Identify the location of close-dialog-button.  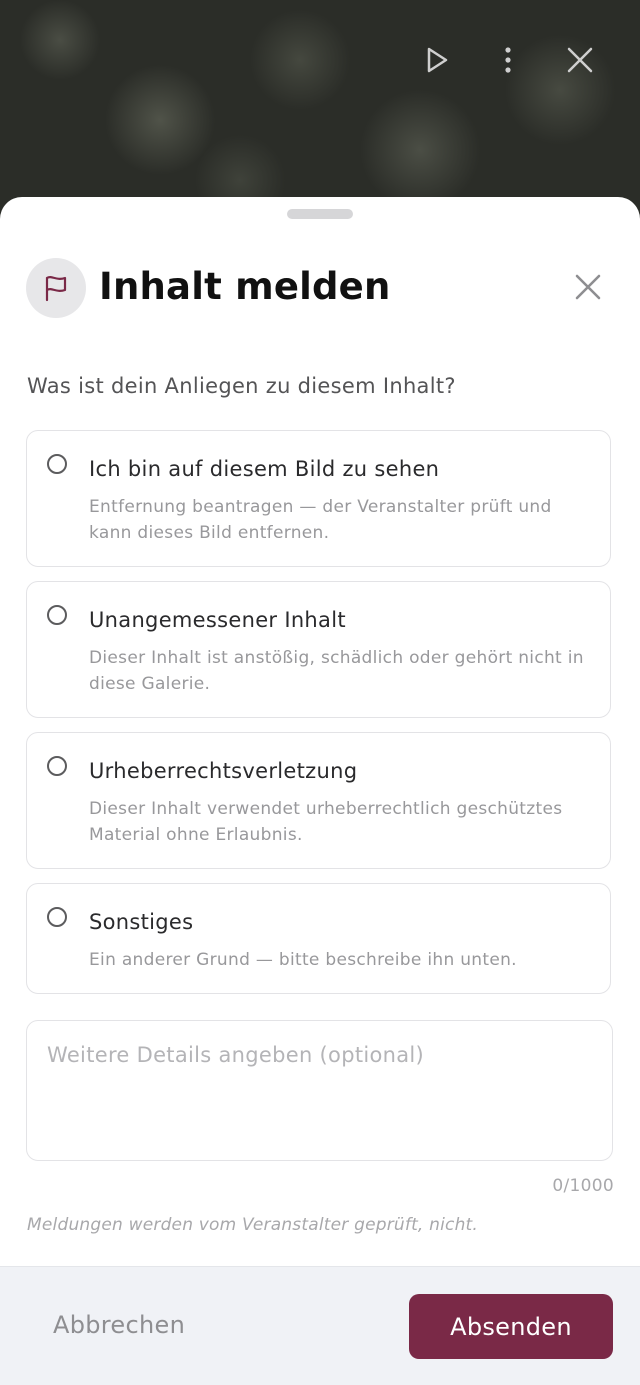
(588, 287).